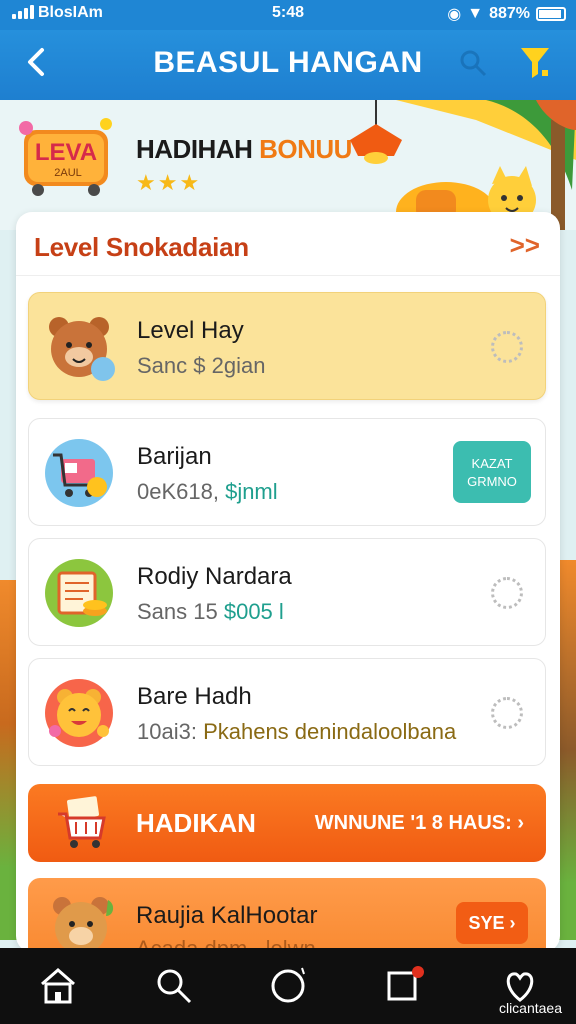 The width and height of the screenshot is (576, 1024). Describe the element at coordinates (214, 576) in the screenshot. I see `item-title: Rodiy Nardara` at that location.